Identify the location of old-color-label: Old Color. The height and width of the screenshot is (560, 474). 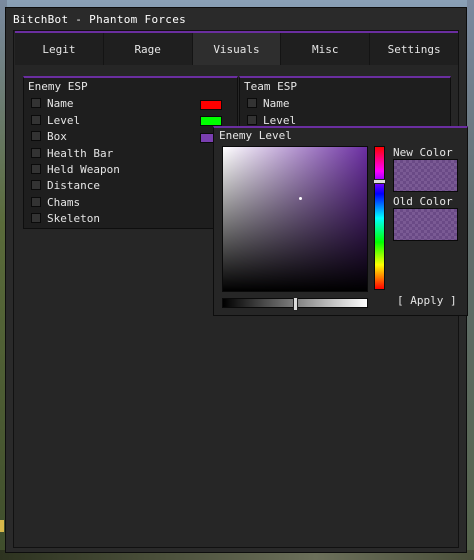
(423, 201).